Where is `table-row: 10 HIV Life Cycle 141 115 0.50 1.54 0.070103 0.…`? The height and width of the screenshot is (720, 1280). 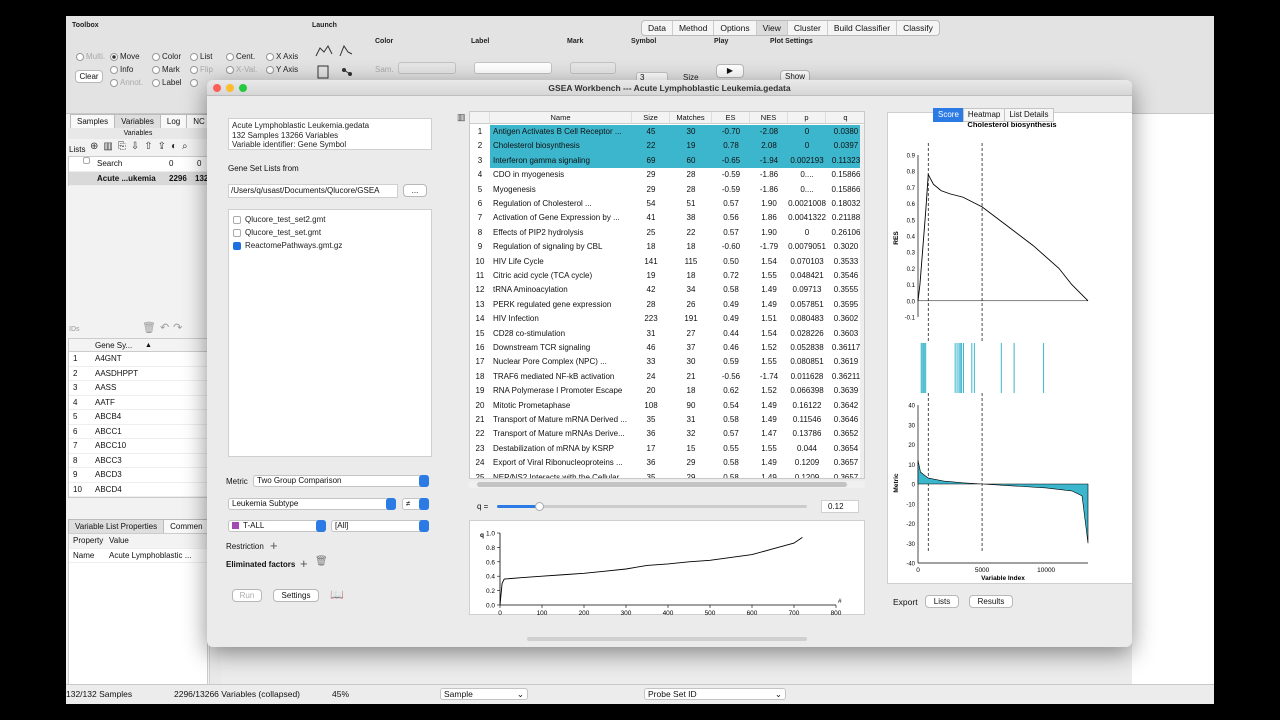
table-row: 10 HIV Life Cycle 141 115 0.50 1.54 0.070103 0.… is located at coordinates (667, 262).